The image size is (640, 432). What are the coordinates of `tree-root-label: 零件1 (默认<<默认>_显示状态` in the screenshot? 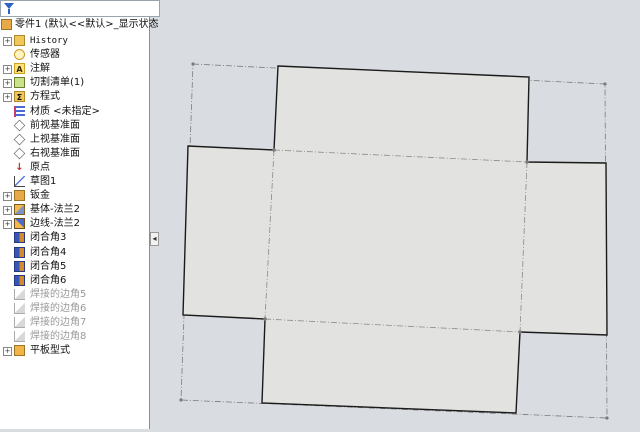 It's located at (87, 24).